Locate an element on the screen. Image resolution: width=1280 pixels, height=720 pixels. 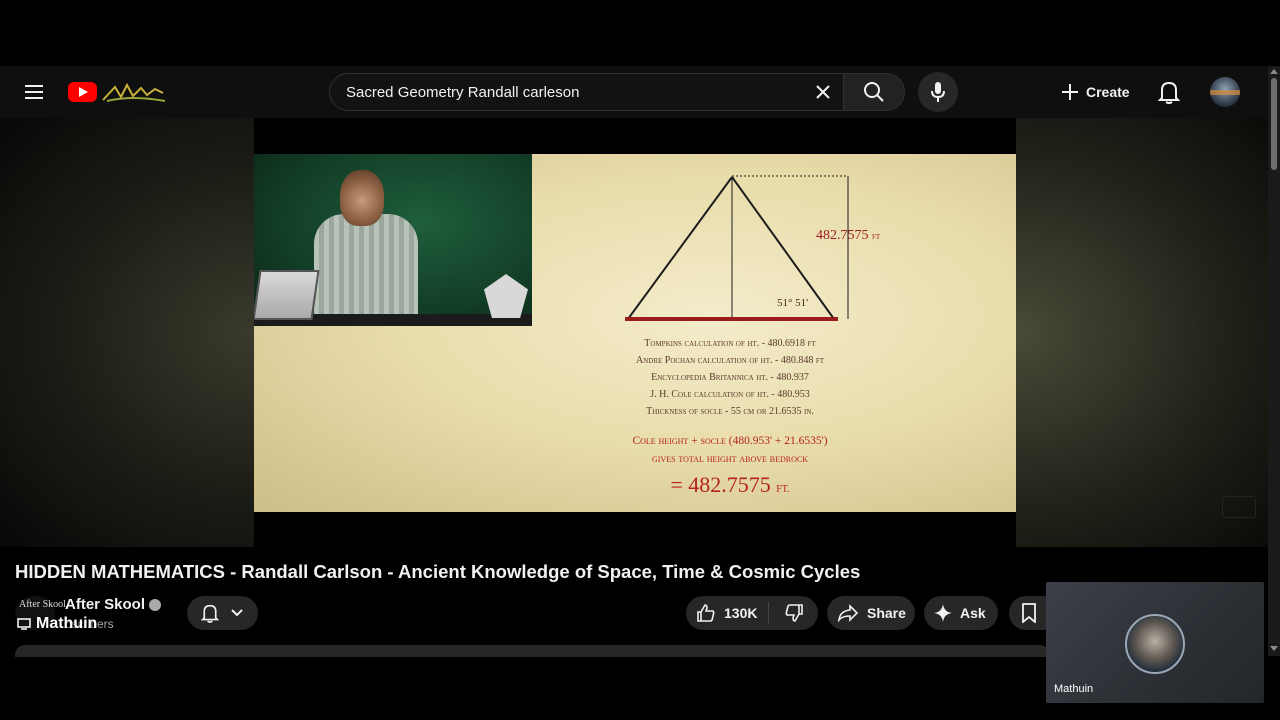
share-icon is located at coordinates (848, 613).